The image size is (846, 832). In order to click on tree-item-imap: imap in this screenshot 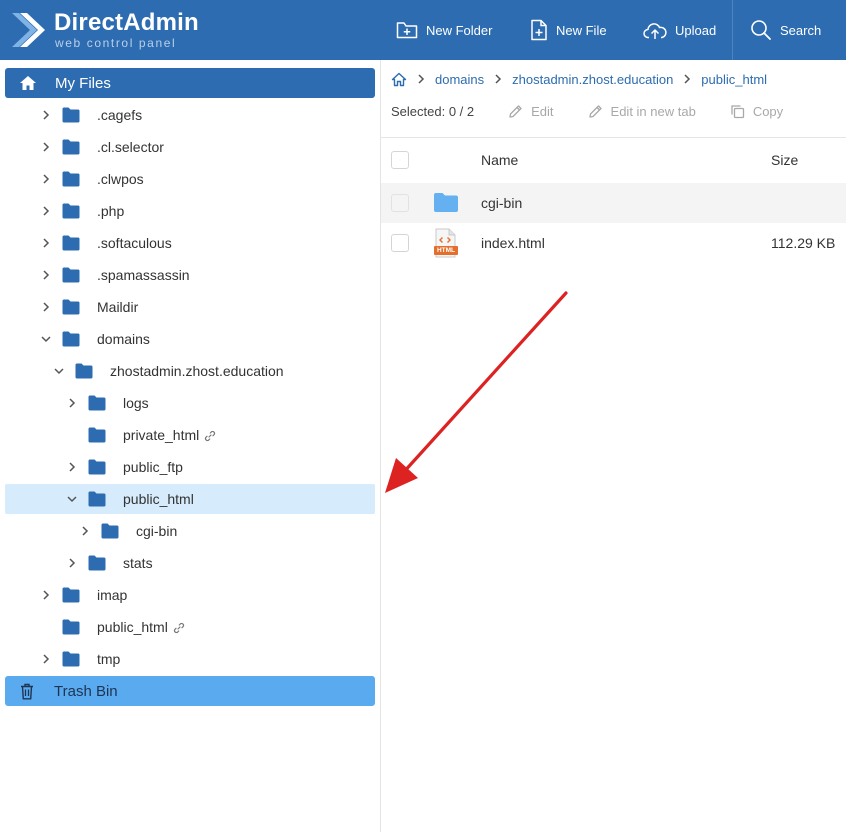, I will do `click(190, 595)`.